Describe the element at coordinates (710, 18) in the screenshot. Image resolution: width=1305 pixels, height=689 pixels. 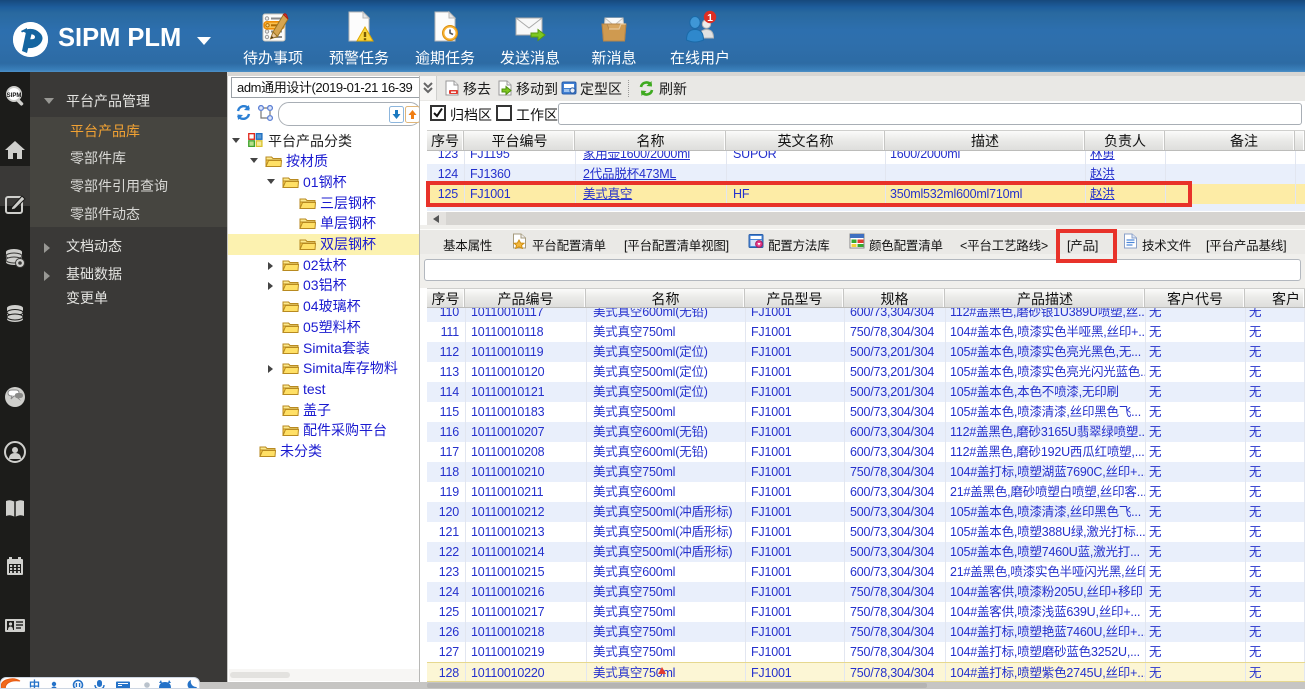
I see `svg-text: 1` at that location.